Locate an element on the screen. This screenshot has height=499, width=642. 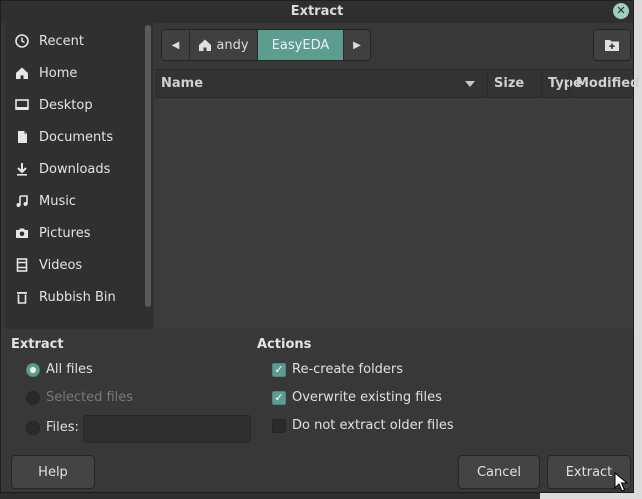
file-list-header: Name Size Type Modified is located at coordinates (397, 84).